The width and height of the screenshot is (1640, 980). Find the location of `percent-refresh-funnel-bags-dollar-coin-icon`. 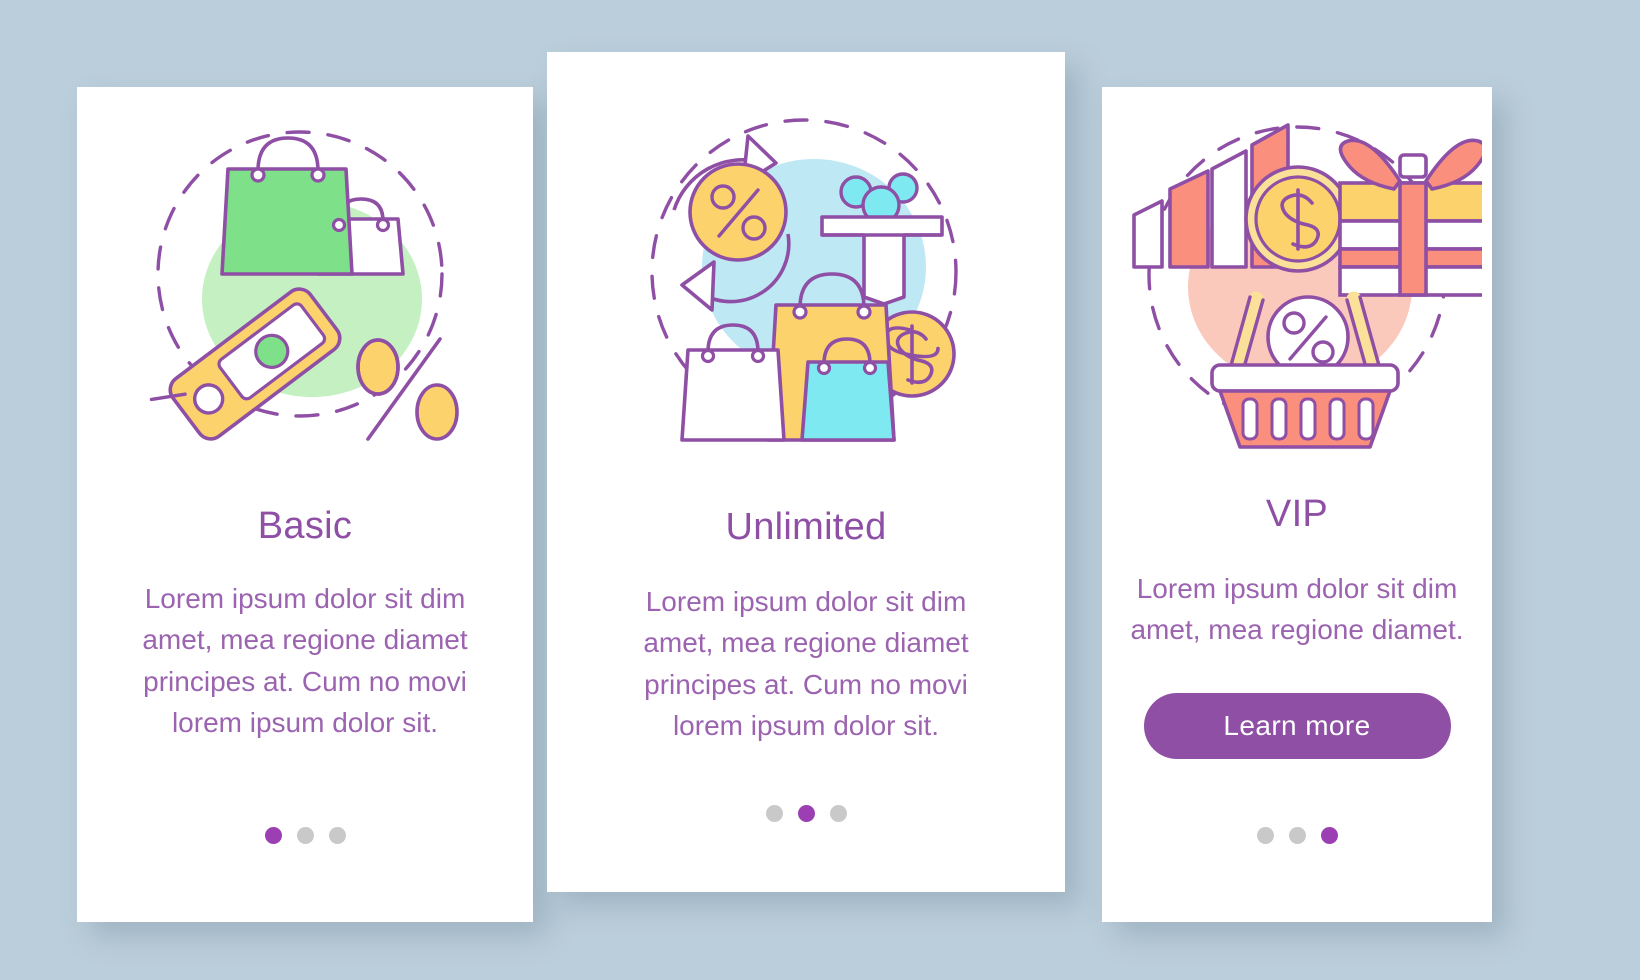

percent-refresh-funnel-bags-dollar-coin-icon is located at coordinates (804, 280).